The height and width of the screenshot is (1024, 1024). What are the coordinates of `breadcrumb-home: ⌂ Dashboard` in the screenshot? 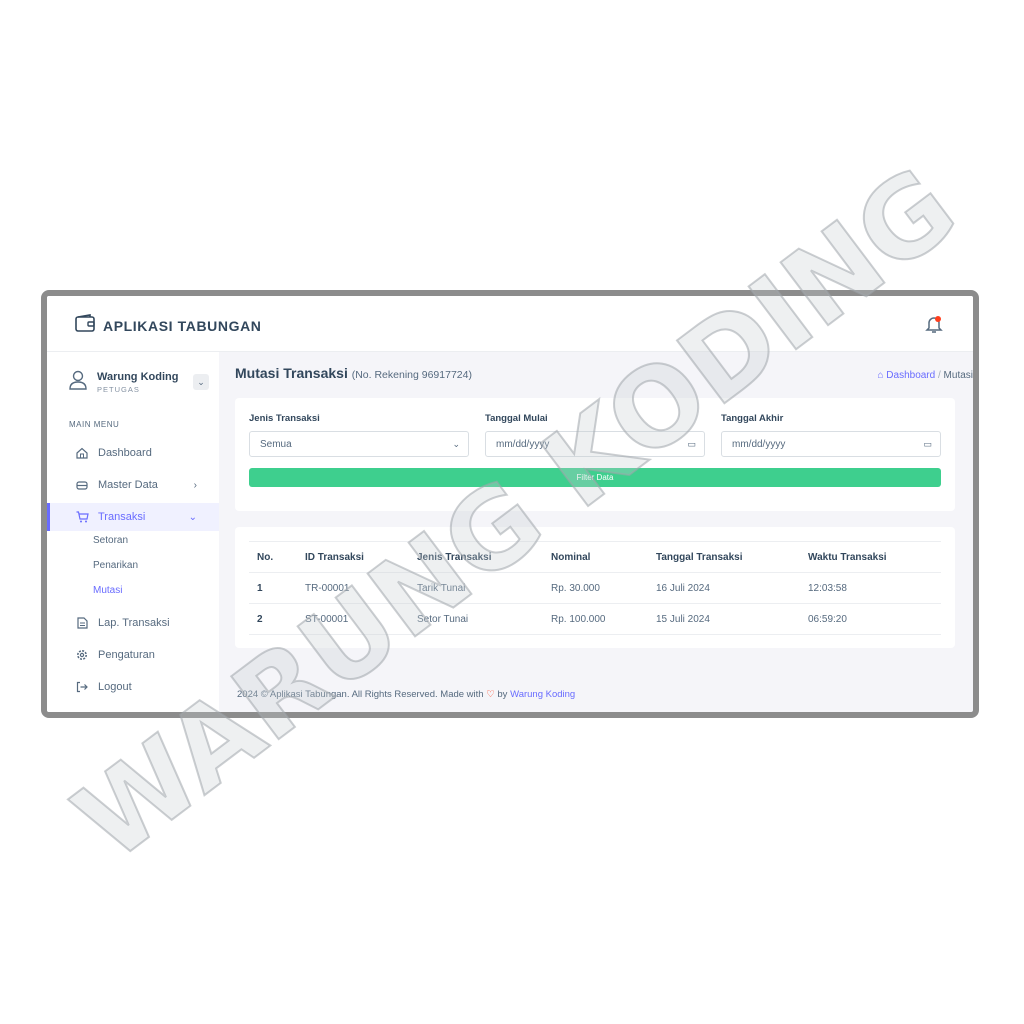 It's located at (907, 375).